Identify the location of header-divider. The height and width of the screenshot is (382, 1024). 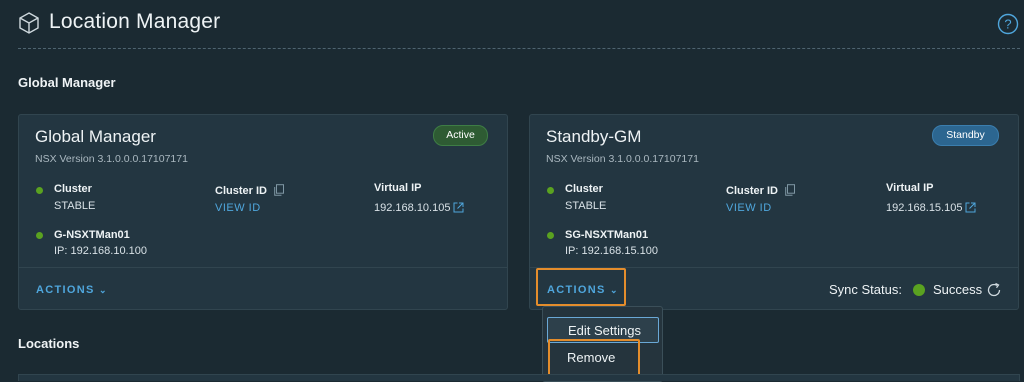
(519, 48).